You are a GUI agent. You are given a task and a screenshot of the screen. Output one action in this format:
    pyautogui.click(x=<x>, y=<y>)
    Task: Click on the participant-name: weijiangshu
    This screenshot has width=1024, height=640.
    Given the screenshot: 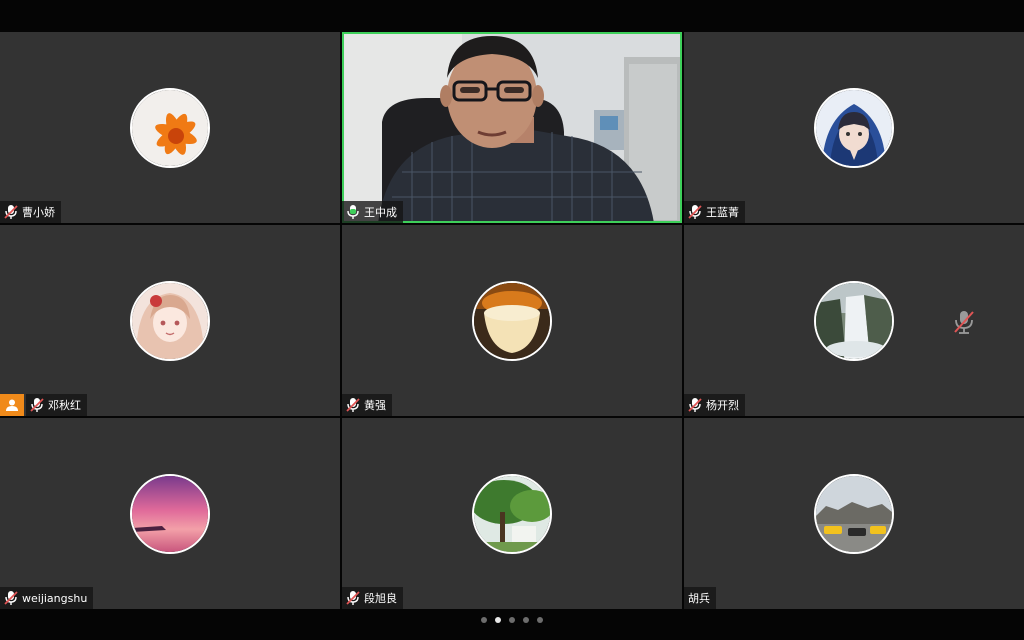 What is the action you would take?
    pyautogui.click(x=55, y=598)
    